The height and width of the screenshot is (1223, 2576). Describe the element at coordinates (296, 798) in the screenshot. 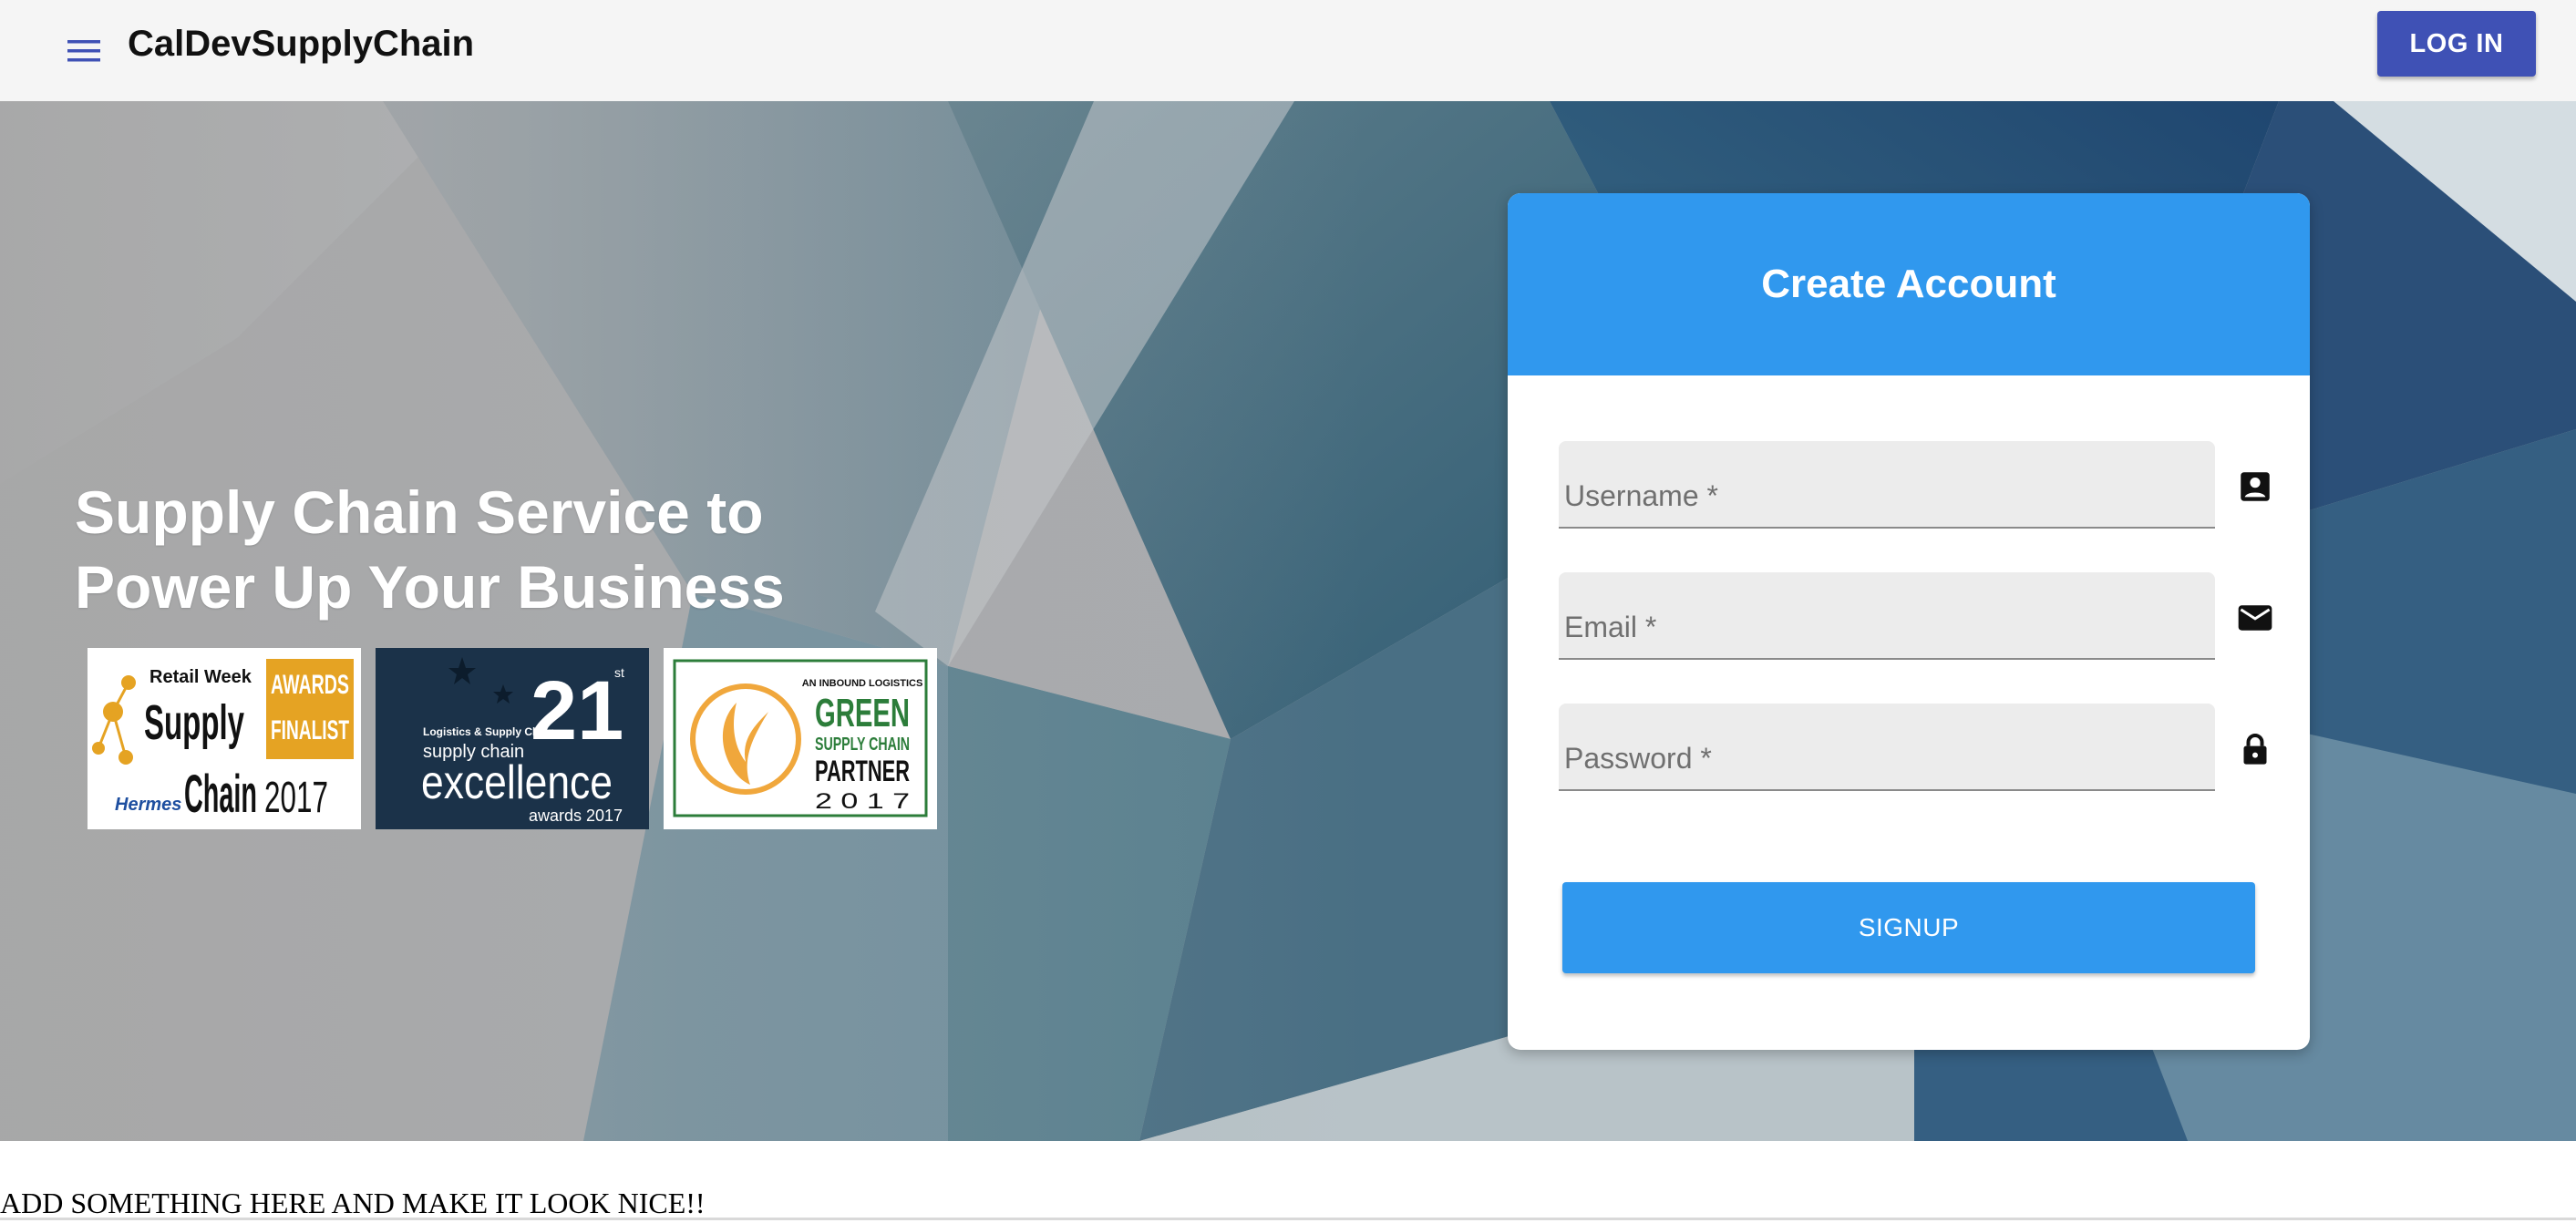

I see `retail-week-award-year: 2017` at that location.